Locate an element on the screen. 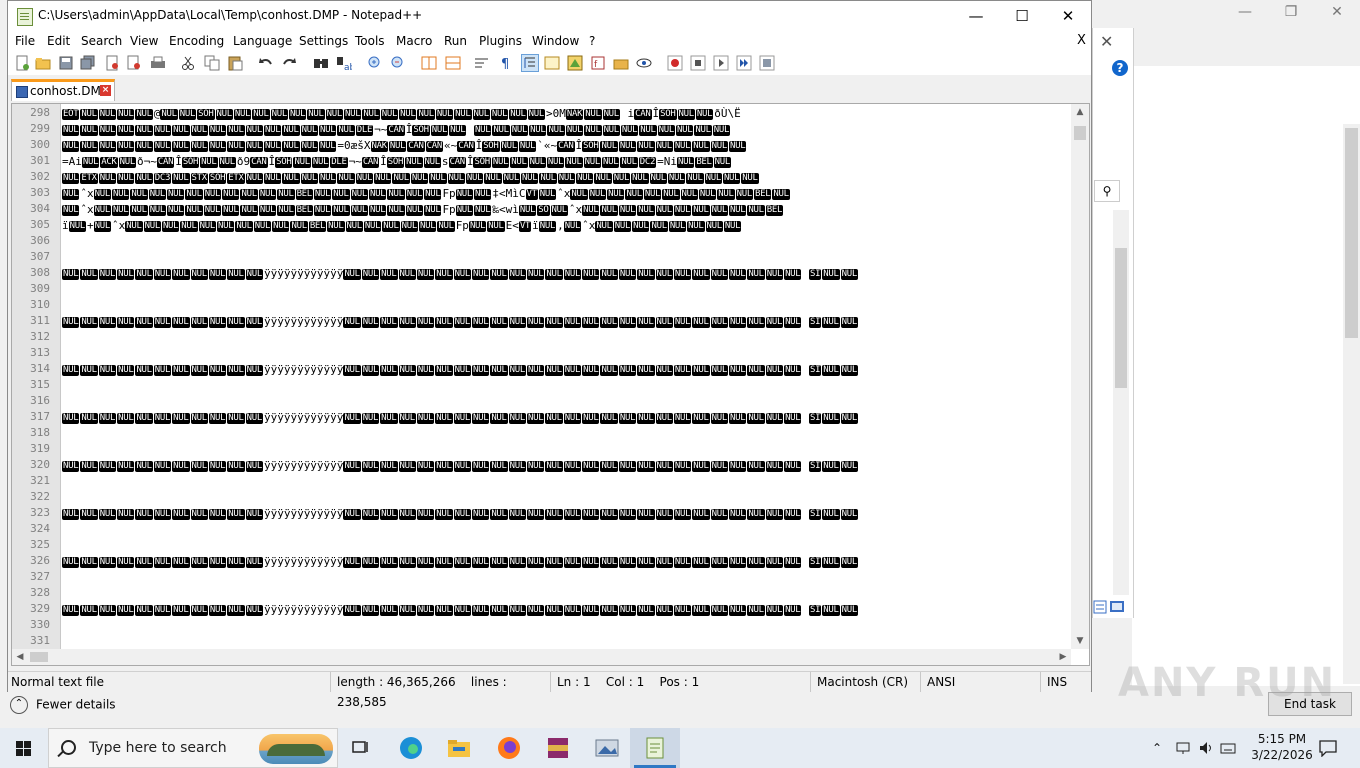  close-document-button: X is located at coordinates (1081, 40).